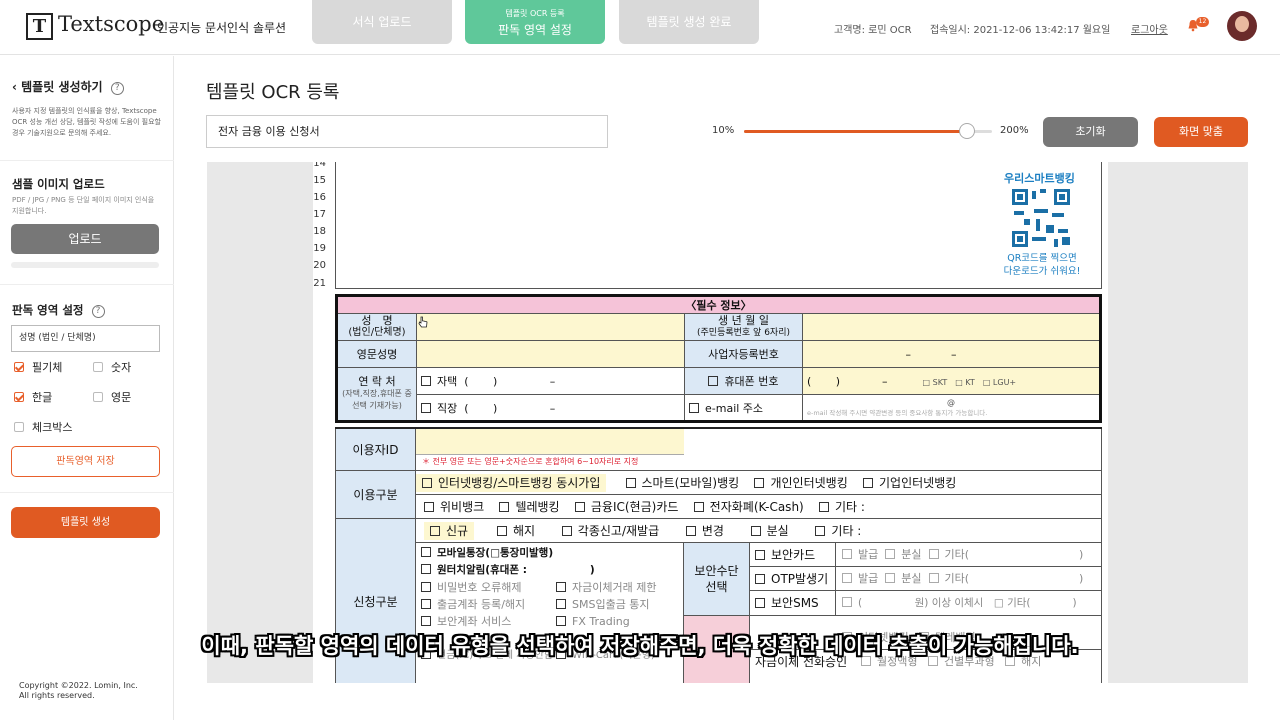 This screenshot has width=1280, height=720. Describe the element at coordinates (530, 462) in the screenshot. I see `user-id-note: ＊ 전부 영문 또는 영문+숫자순으로 혼합하여 6~10자리로 지정` at that location.